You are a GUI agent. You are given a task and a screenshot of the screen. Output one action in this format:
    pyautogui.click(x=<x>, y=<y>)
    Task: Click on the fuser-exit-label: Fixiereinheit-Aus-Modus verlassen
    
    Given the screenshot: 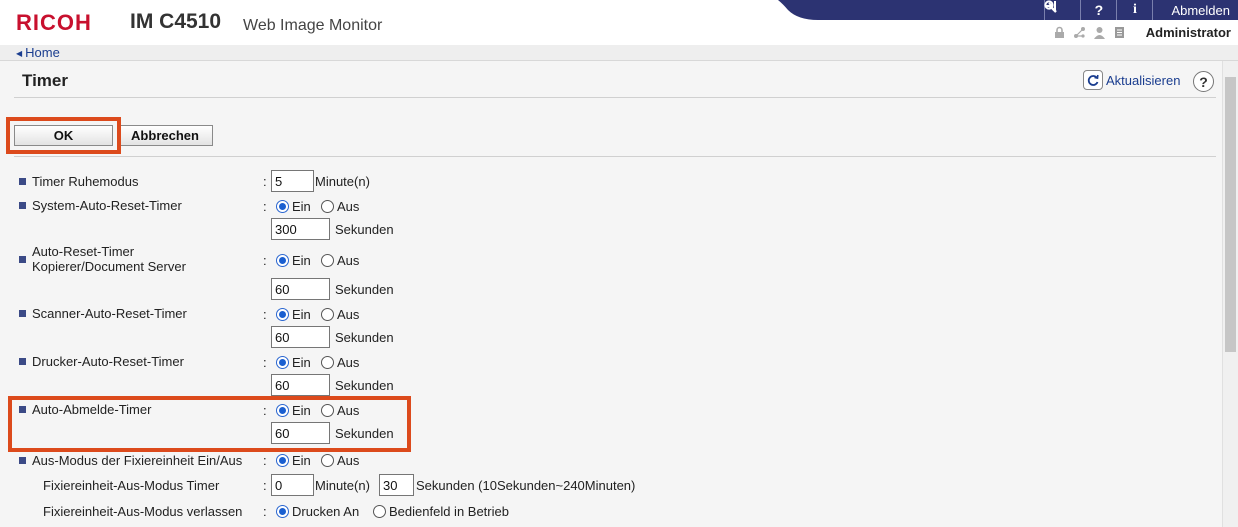 What is the action you would take?
    pyautogui.click(x=143, y=511)
    